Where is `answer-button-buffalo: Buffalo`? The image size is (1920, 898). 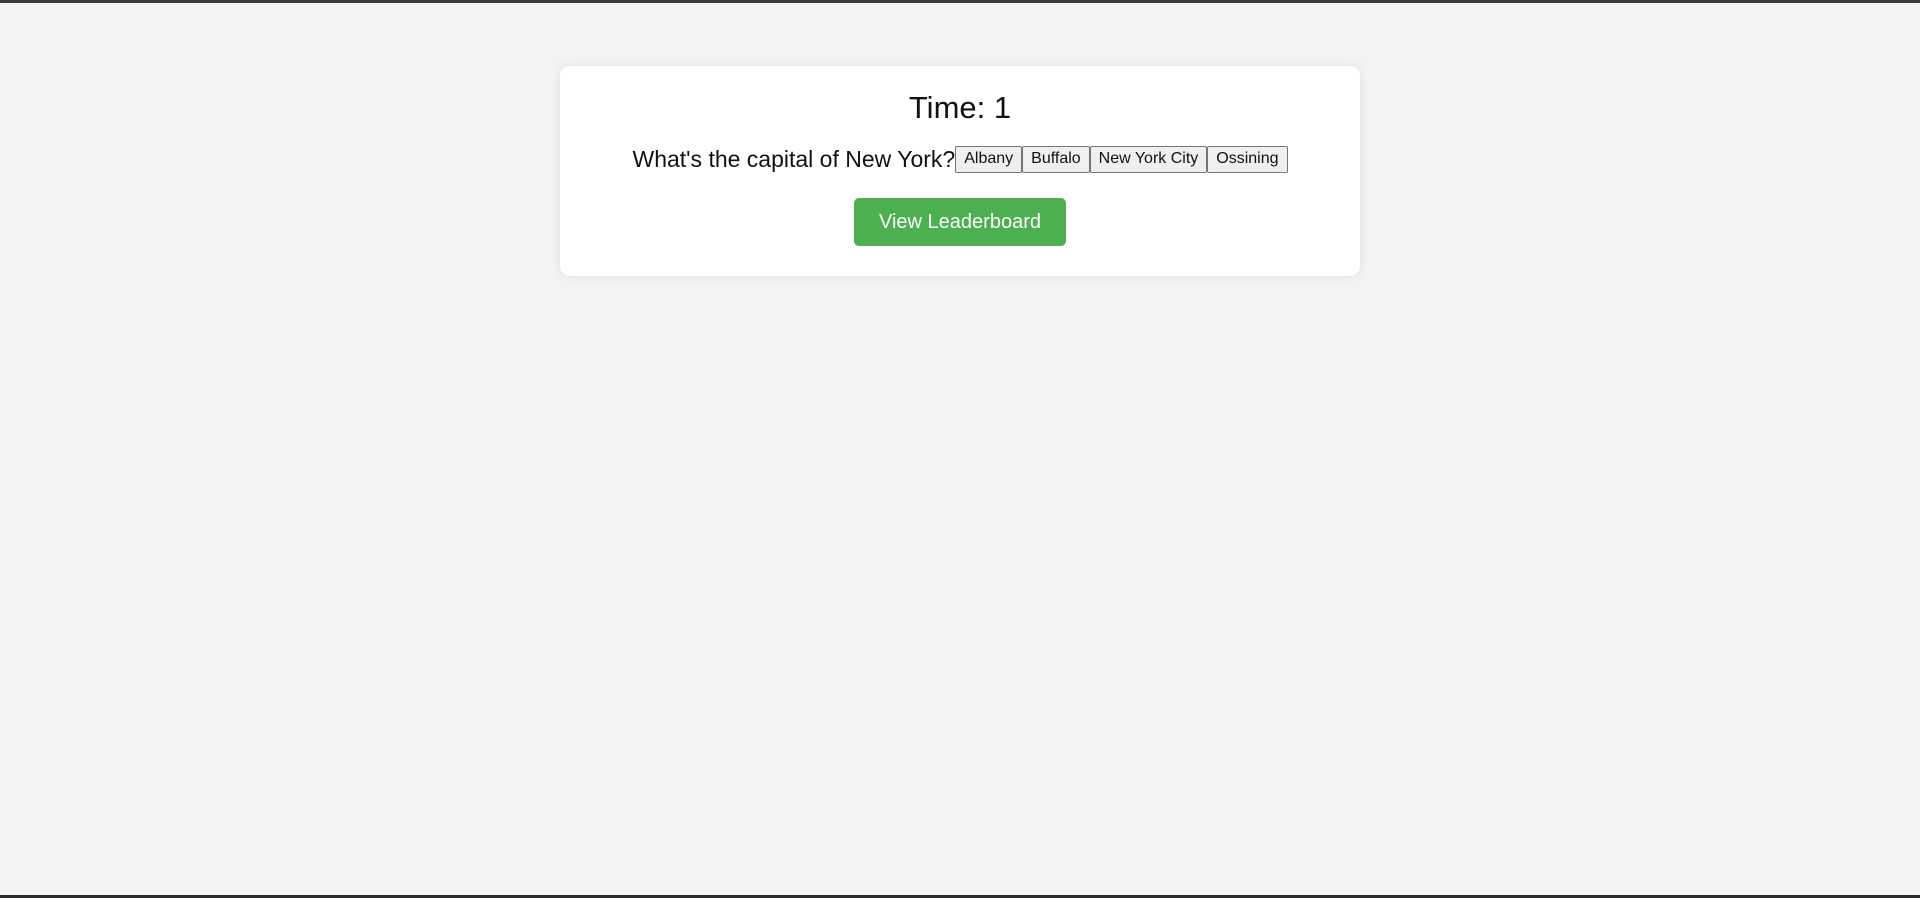 answer-button-buffalo: Buffalo is located at coordinates (1056, 159).